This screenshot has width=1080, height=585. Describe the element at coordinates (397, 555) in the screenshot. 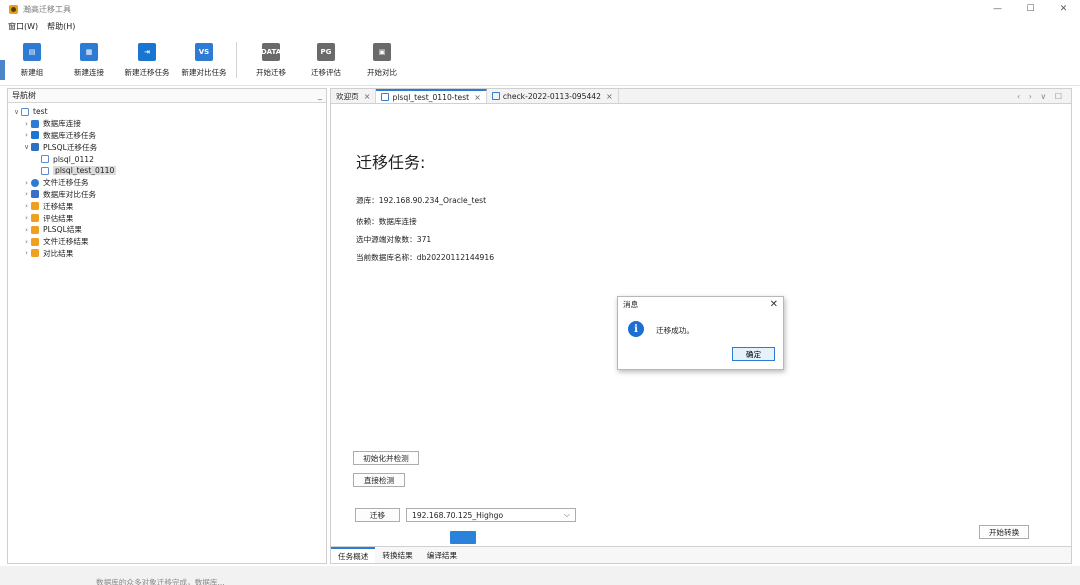

I see `bottom-tab: 转换结果` at that location.